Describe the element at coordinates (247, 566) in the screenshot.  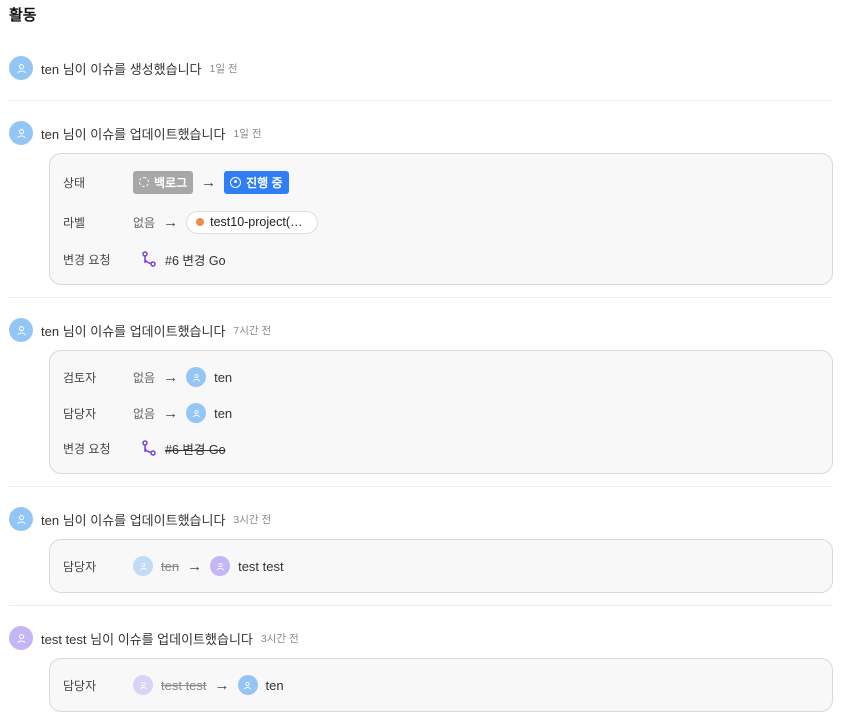
I see `user-chip: test test` at that location.